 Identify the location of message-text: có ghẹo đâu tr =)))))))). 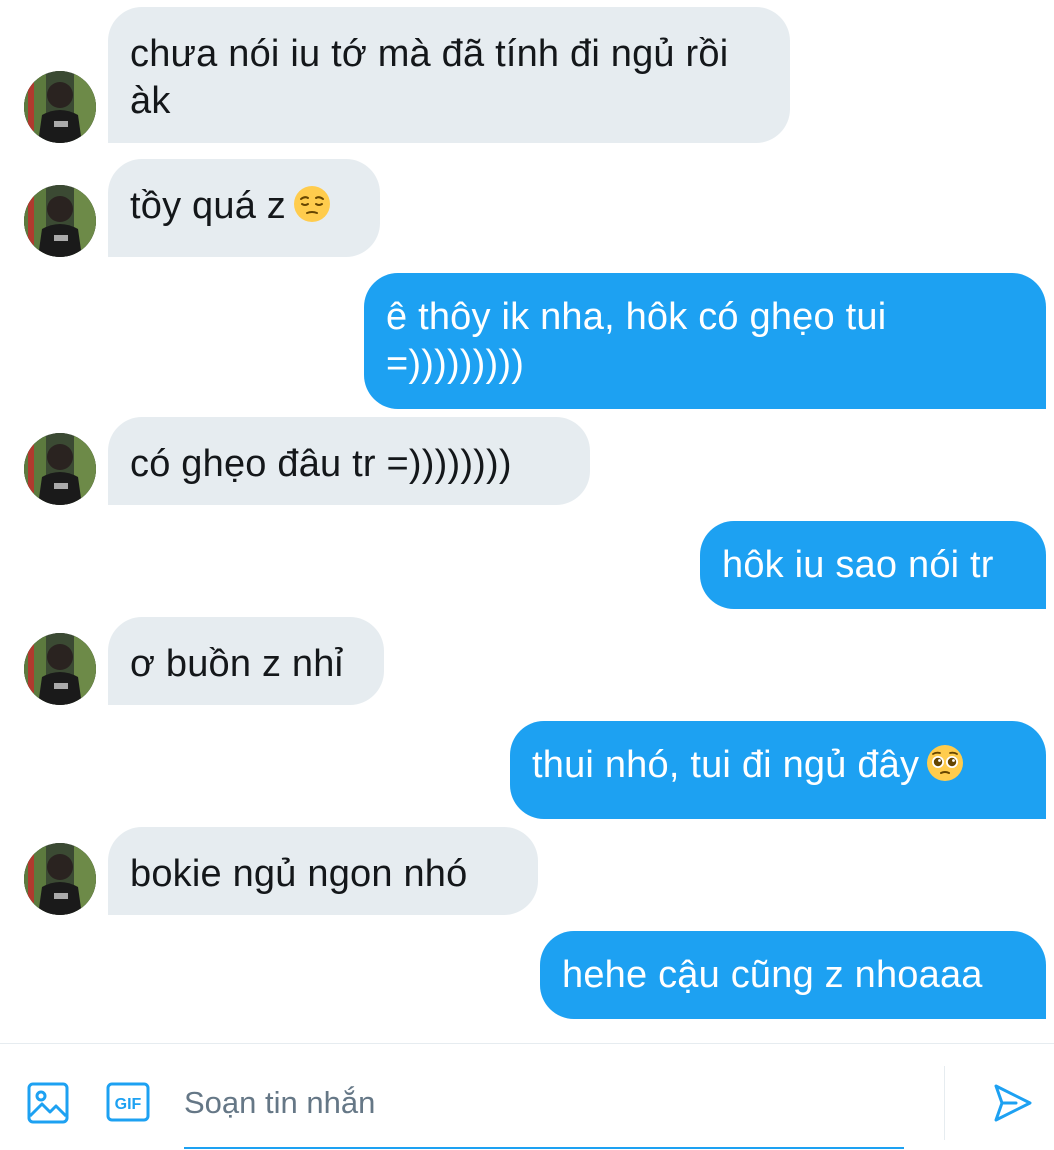
(321, 464).